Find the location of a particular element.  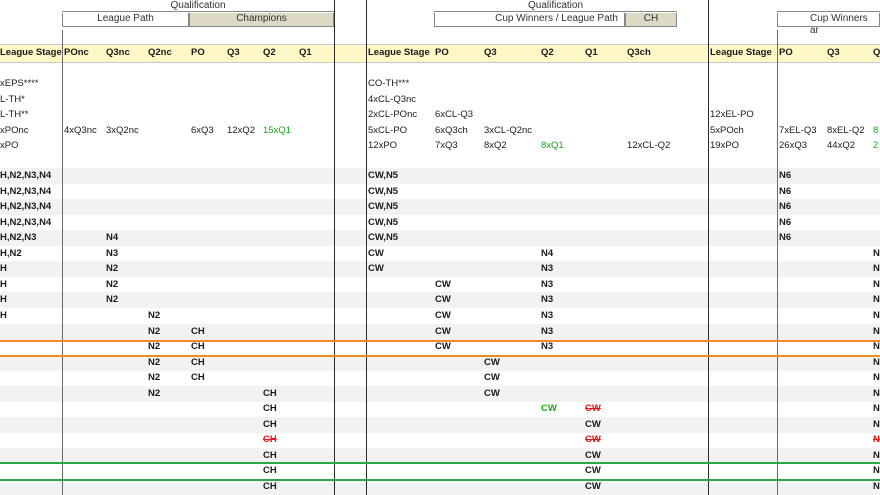

group2-ch: CH is located at coordinates (651, 20).